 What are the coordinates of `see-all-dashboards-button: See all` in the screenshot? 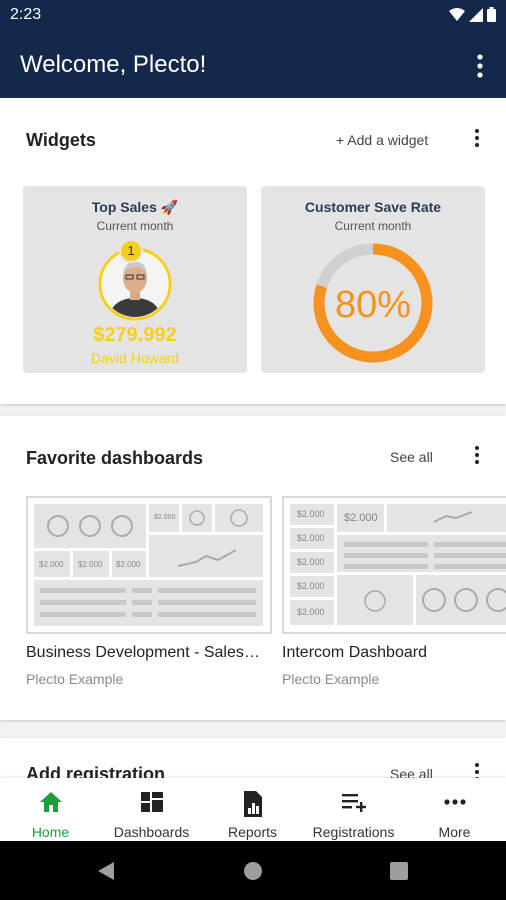 It's located at (411, 457).